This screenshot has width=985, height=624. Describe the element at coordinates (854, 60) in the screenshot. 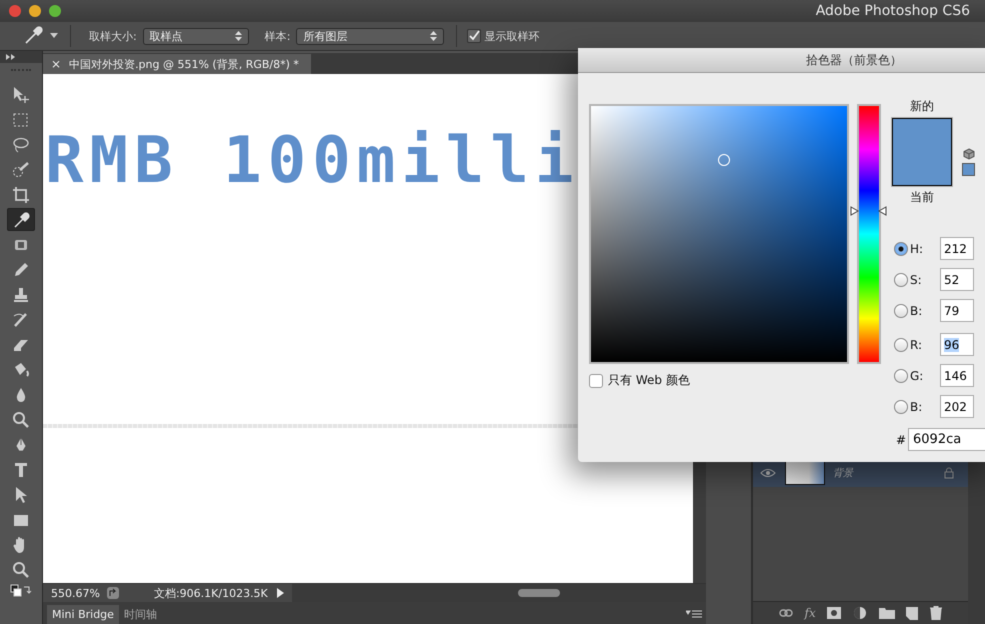

I see `dialog-title: 拾色器（前景色）` at that location.